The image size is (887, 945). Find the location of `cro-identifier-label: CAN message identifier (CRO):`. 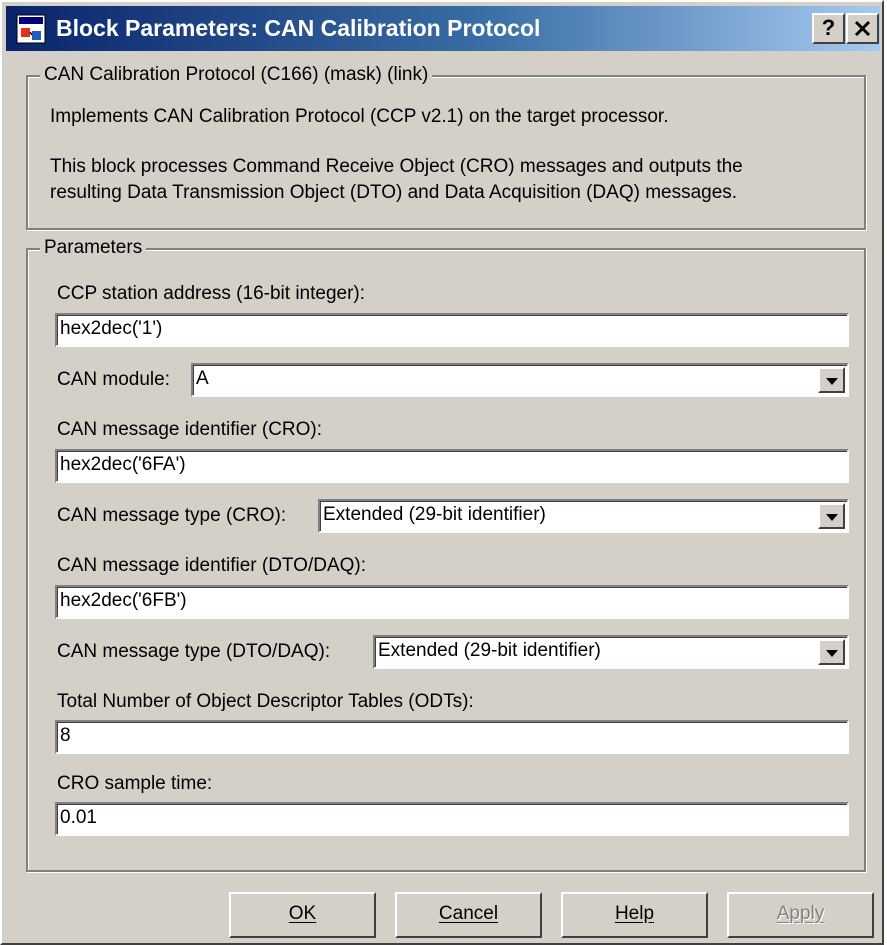

cro-identifier-label: CAN message identifier (CRO): is located at coordinates (190, 429).